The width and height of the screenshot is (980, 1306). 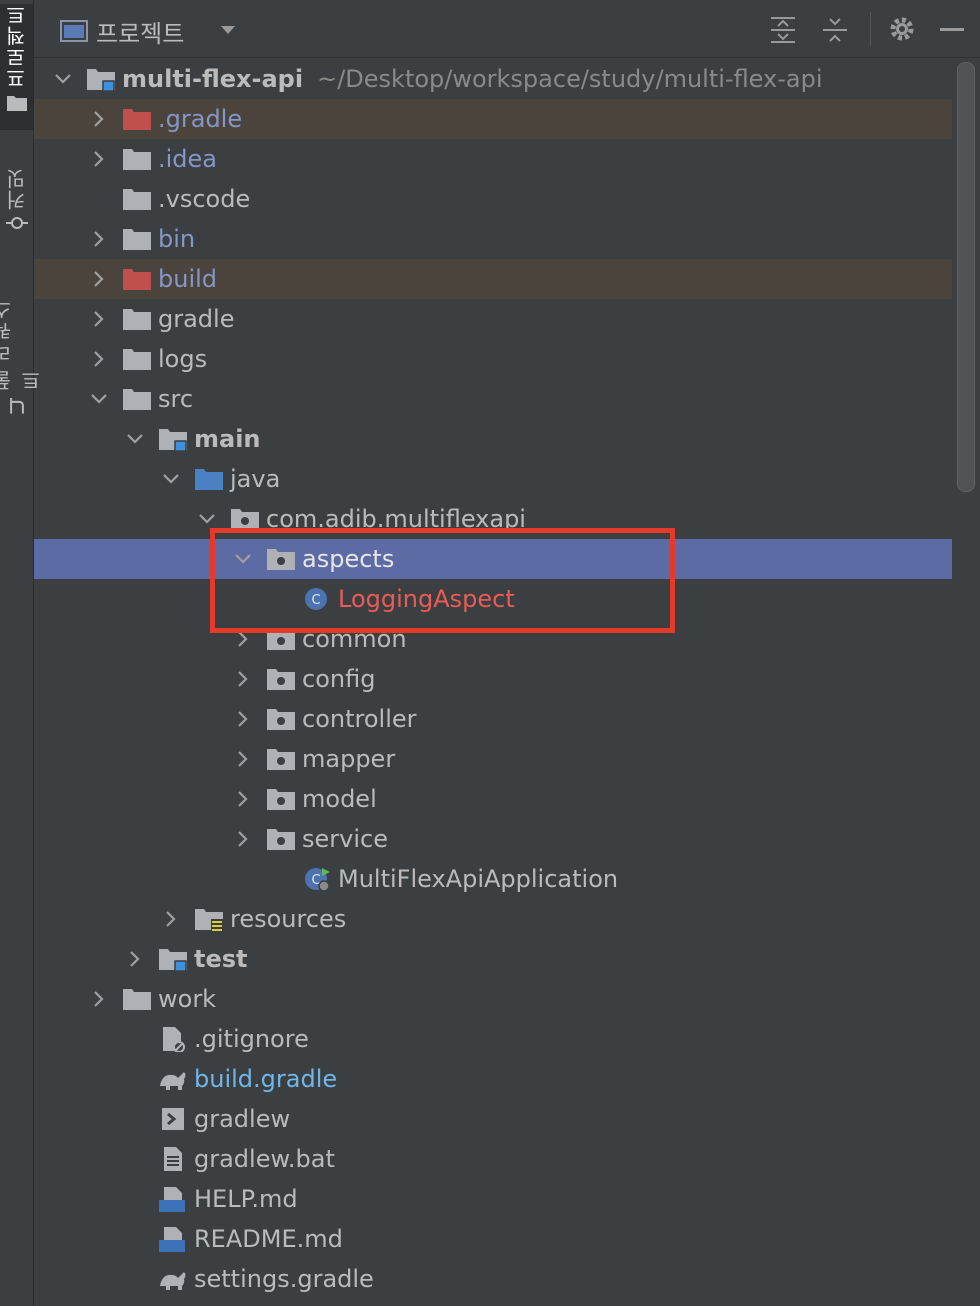 What do you see at coordinates (213, 79) in the screenshot?
I see `project-root-name: multi-flex-api` at bounding box center [213, 79].